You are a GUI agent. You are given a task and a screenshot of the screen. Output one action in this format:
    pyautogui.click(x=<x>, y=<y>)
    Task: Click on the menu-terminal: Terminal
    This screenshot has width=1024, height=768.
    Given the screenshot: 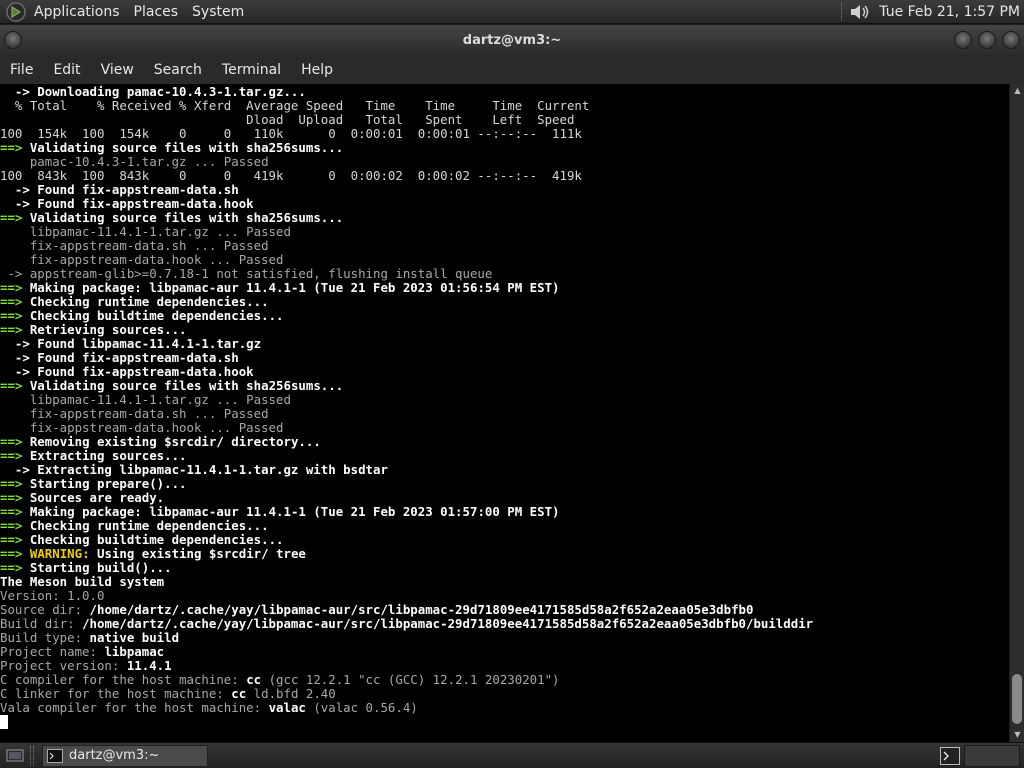 What is the action you would take?
    pyautogui.click(x=251, y=70)
    